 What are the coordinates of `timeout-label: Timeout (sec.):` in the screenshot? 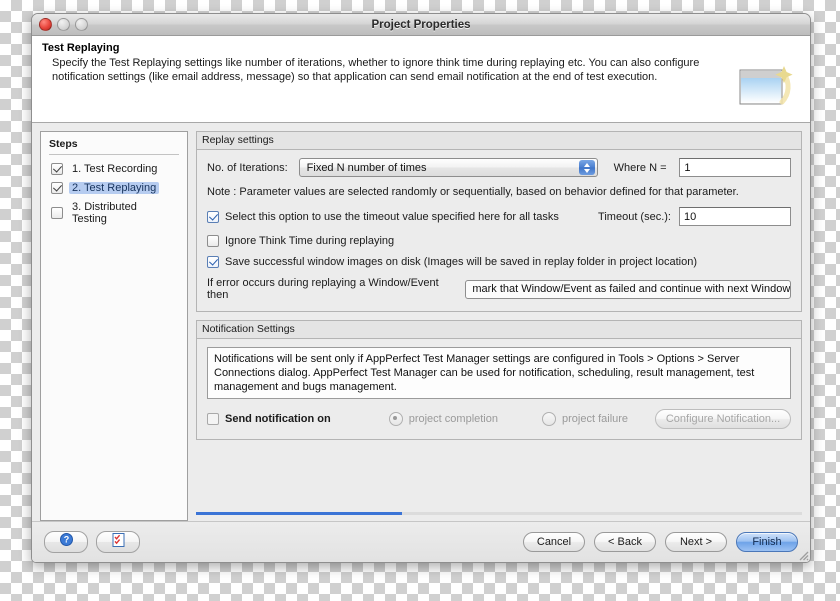 It's located at (634, 216).